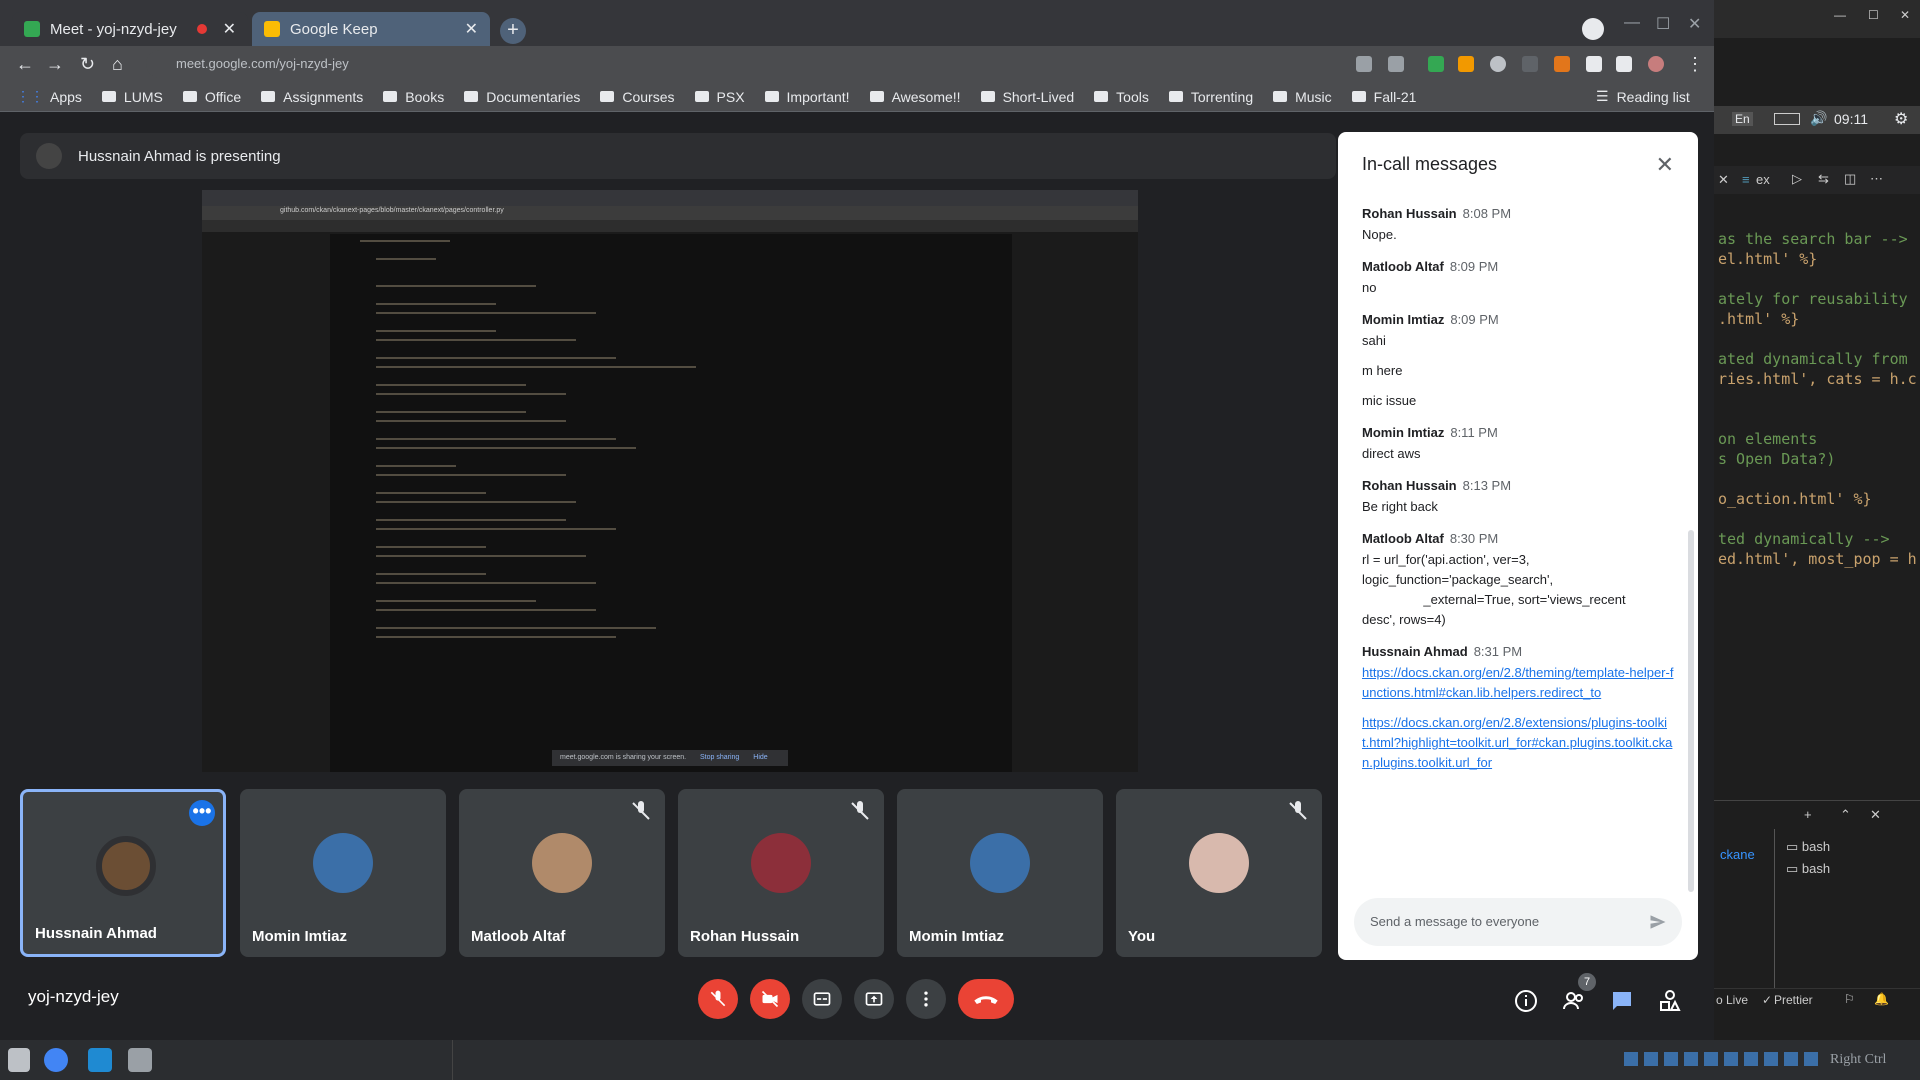 The height and width of the screenshot is (1080, 1920). I want to click on metamask-icon, so click(1562, 64).